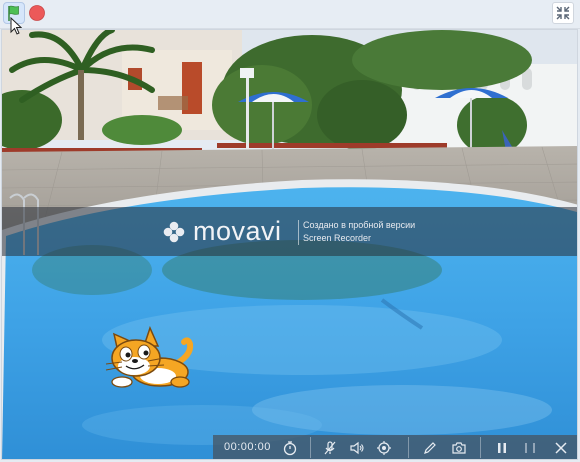 This screenshot has height=462, width=580. Describe the element at coordinates (174, 232) in the screenshot. I see `movavi-logo-icon` at that location.